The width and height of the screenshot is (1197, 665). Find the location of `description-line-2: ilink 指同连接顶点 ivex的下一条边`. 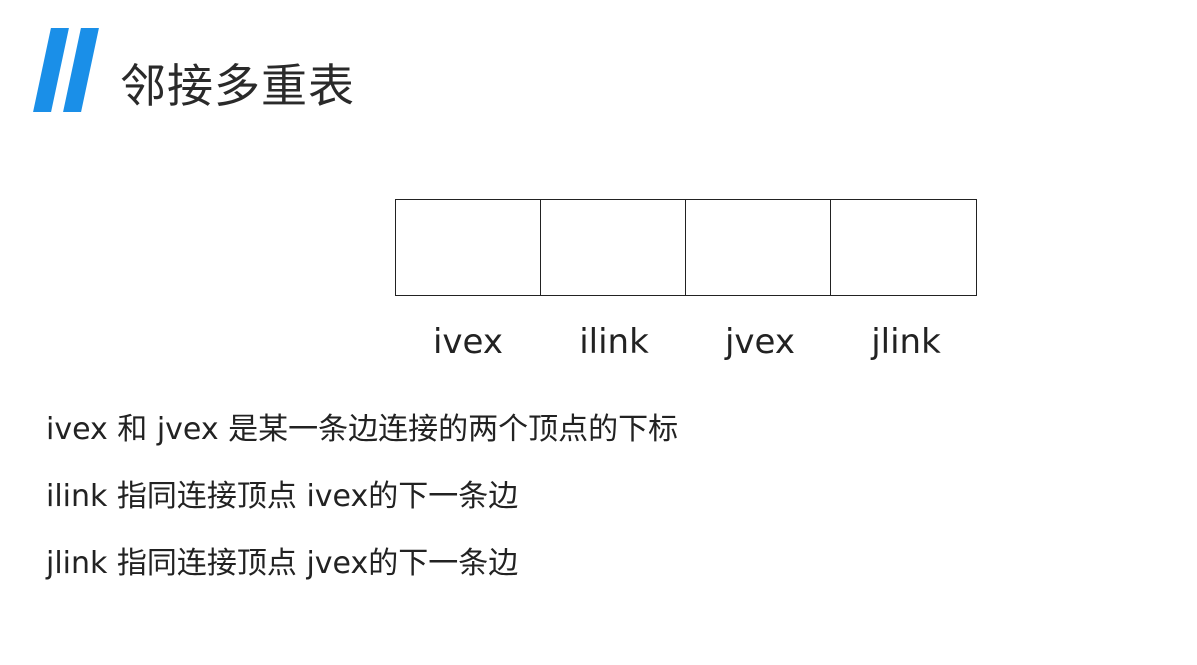

description-line-2: ilink 指同连接顶点 ivex的下一条边 is located at coordinates (282, 496).